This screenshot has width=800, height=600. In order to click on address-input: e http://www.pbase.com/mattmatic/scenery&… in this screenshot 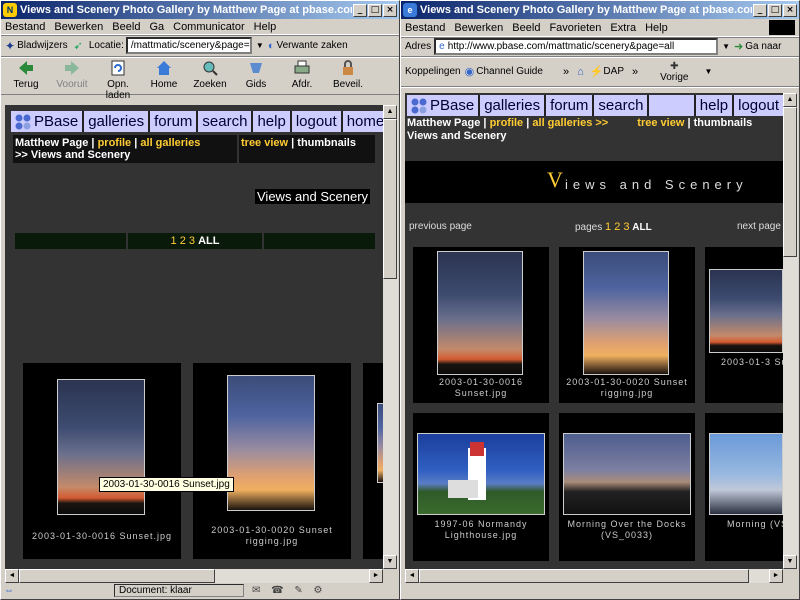, I will do `click(576, 46)`.